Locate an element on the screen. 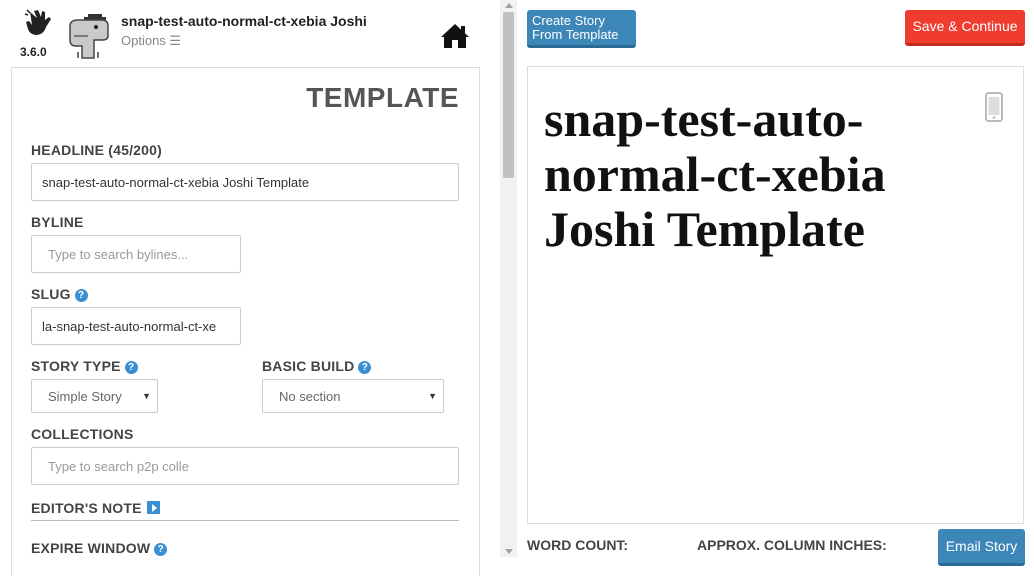  email-story-button: Email Story is located at coordinates (981, 547).